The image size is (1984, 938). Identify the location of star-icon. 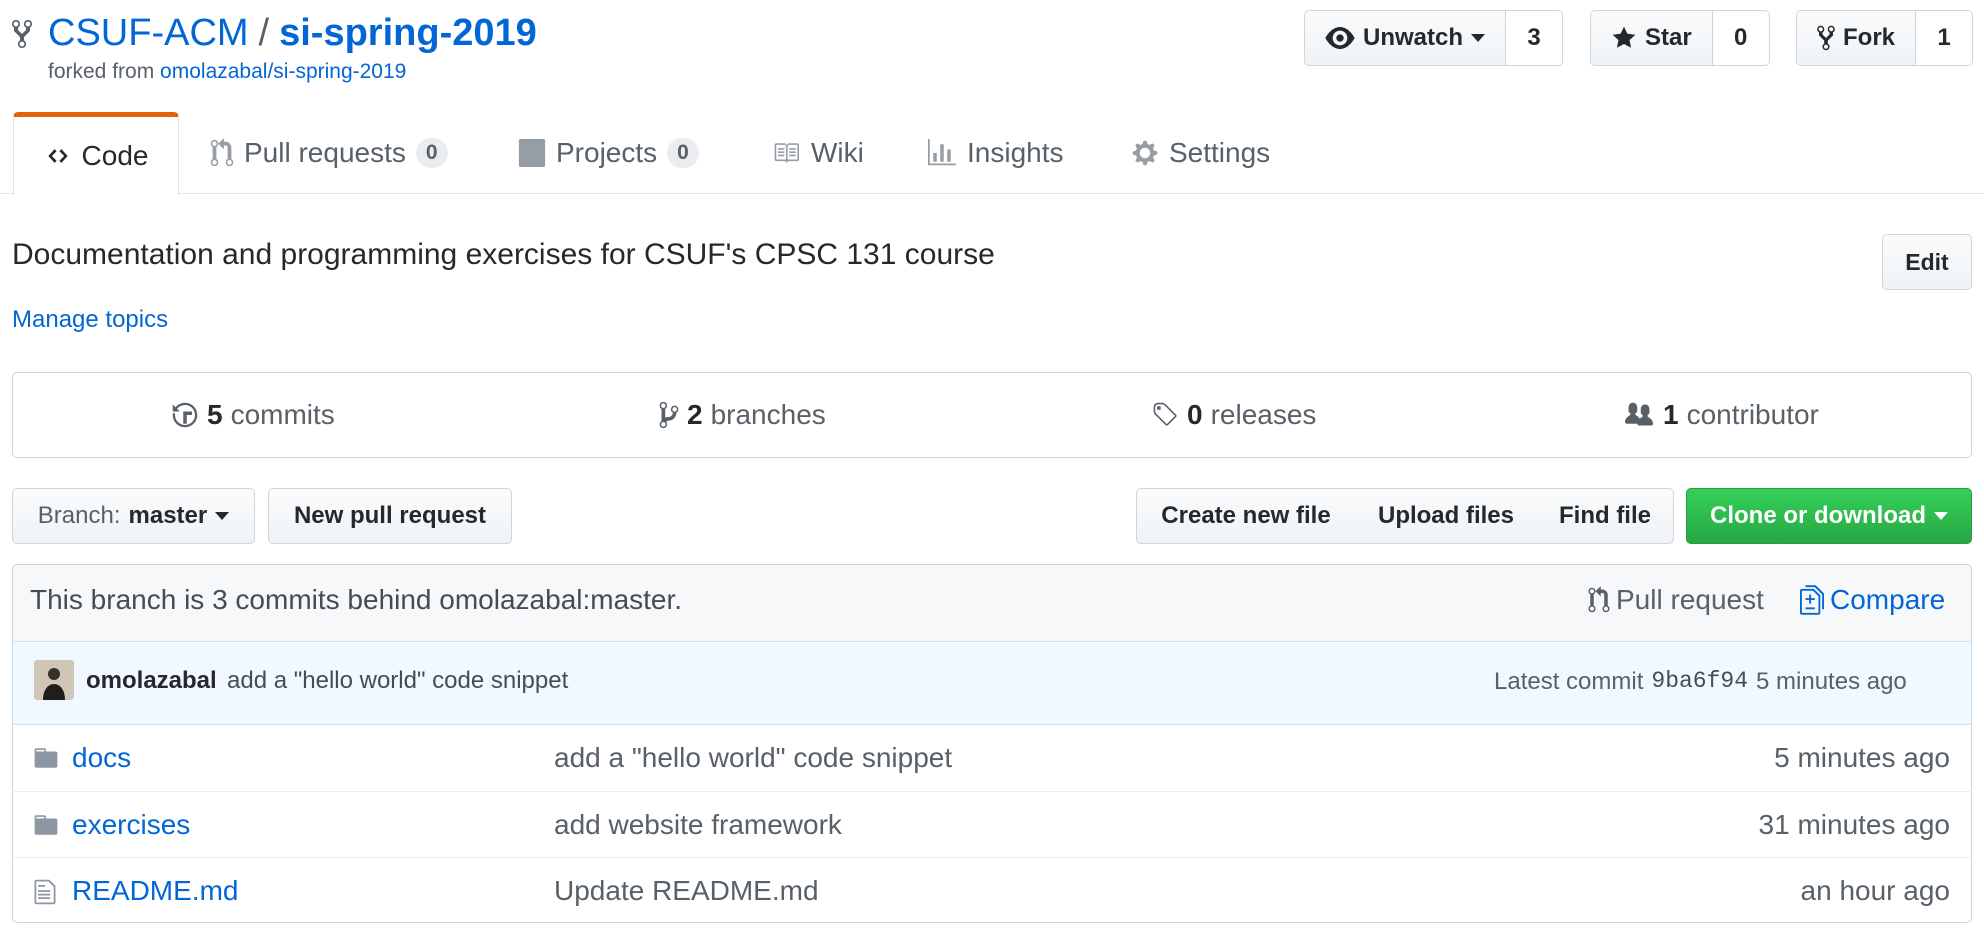
(1624, 37).